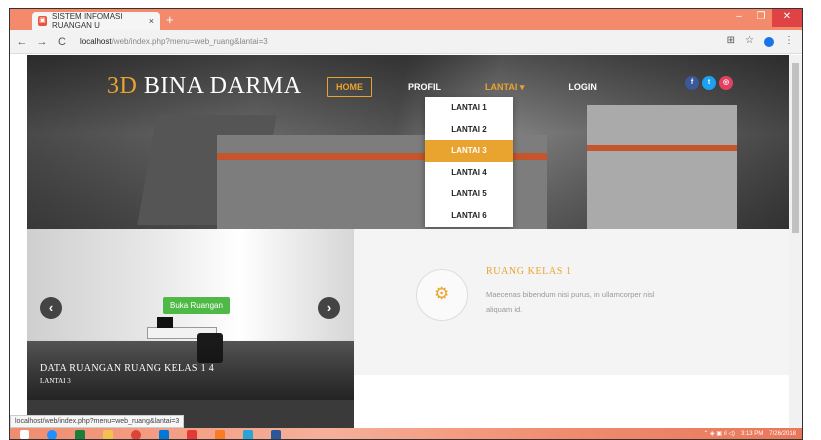  I want to click on logo-text: BINA DARMA, so click(219, 86).